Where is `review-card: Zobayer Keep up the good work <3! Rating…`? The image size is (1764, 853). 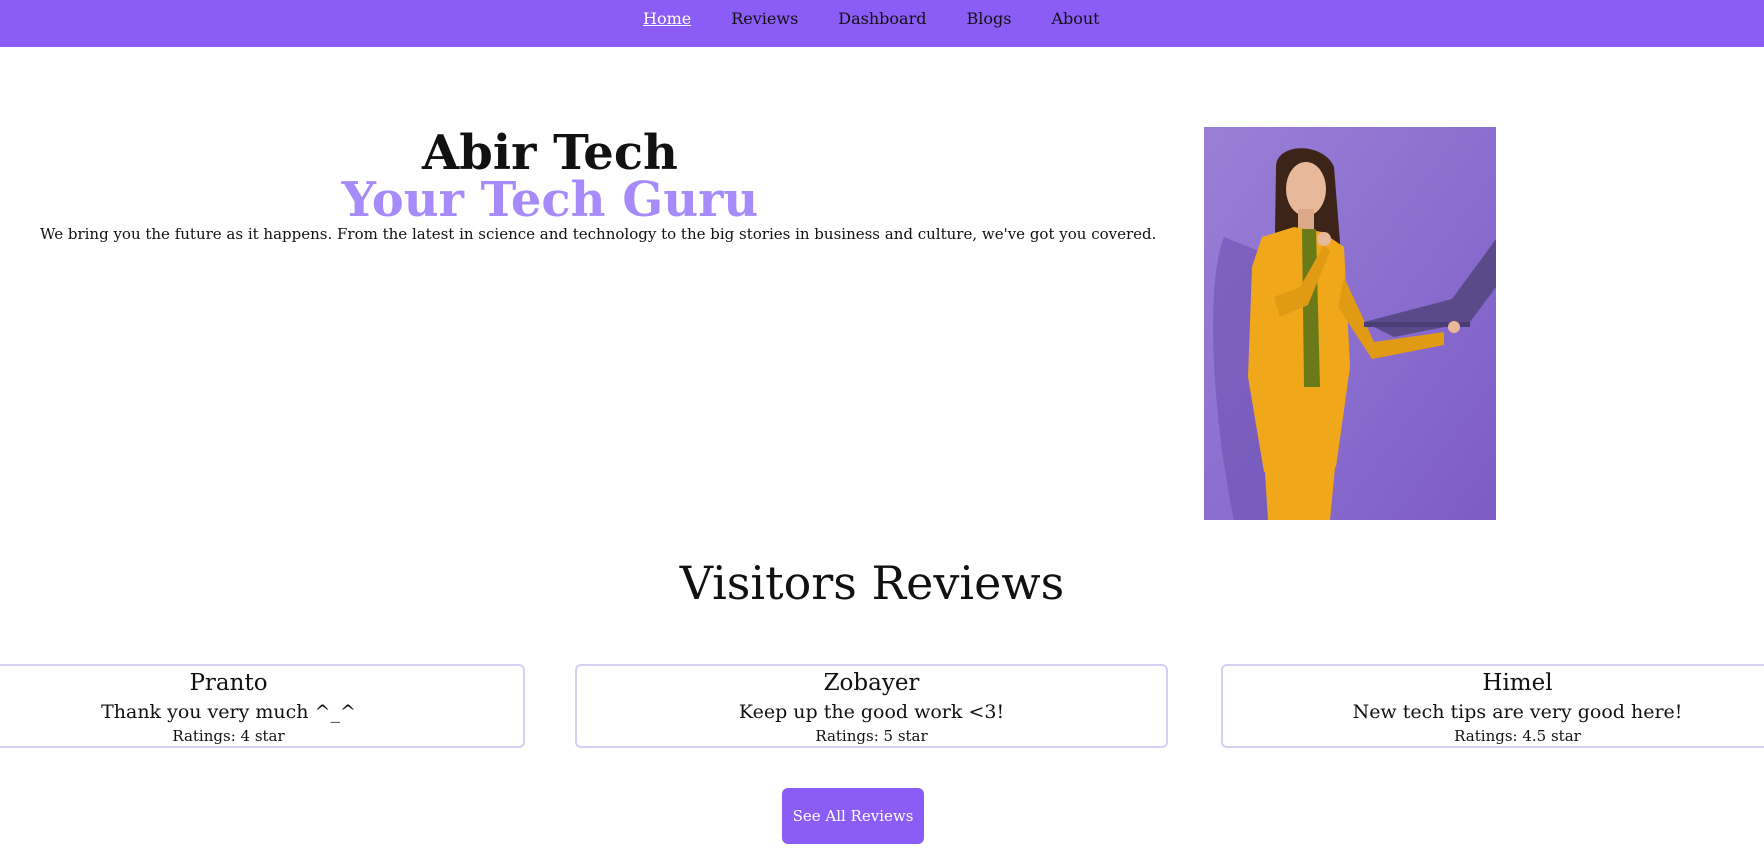 review-card: Zobayer Keep up the good work <3! Rating… is located at coordinates (871, 706).